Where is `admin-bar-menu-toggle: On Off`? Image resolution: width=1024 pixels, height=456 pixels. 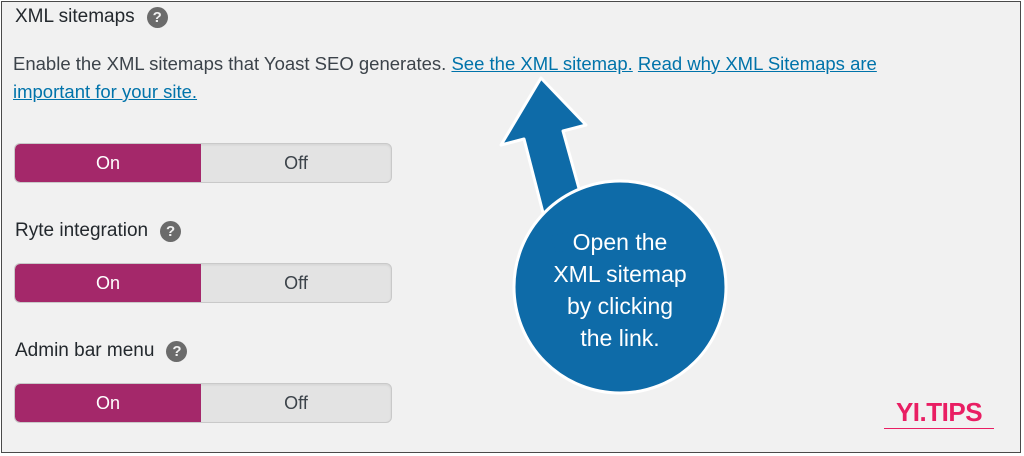 admin-bar-menu-toggle: On Off is located at coordinates (203, 403).